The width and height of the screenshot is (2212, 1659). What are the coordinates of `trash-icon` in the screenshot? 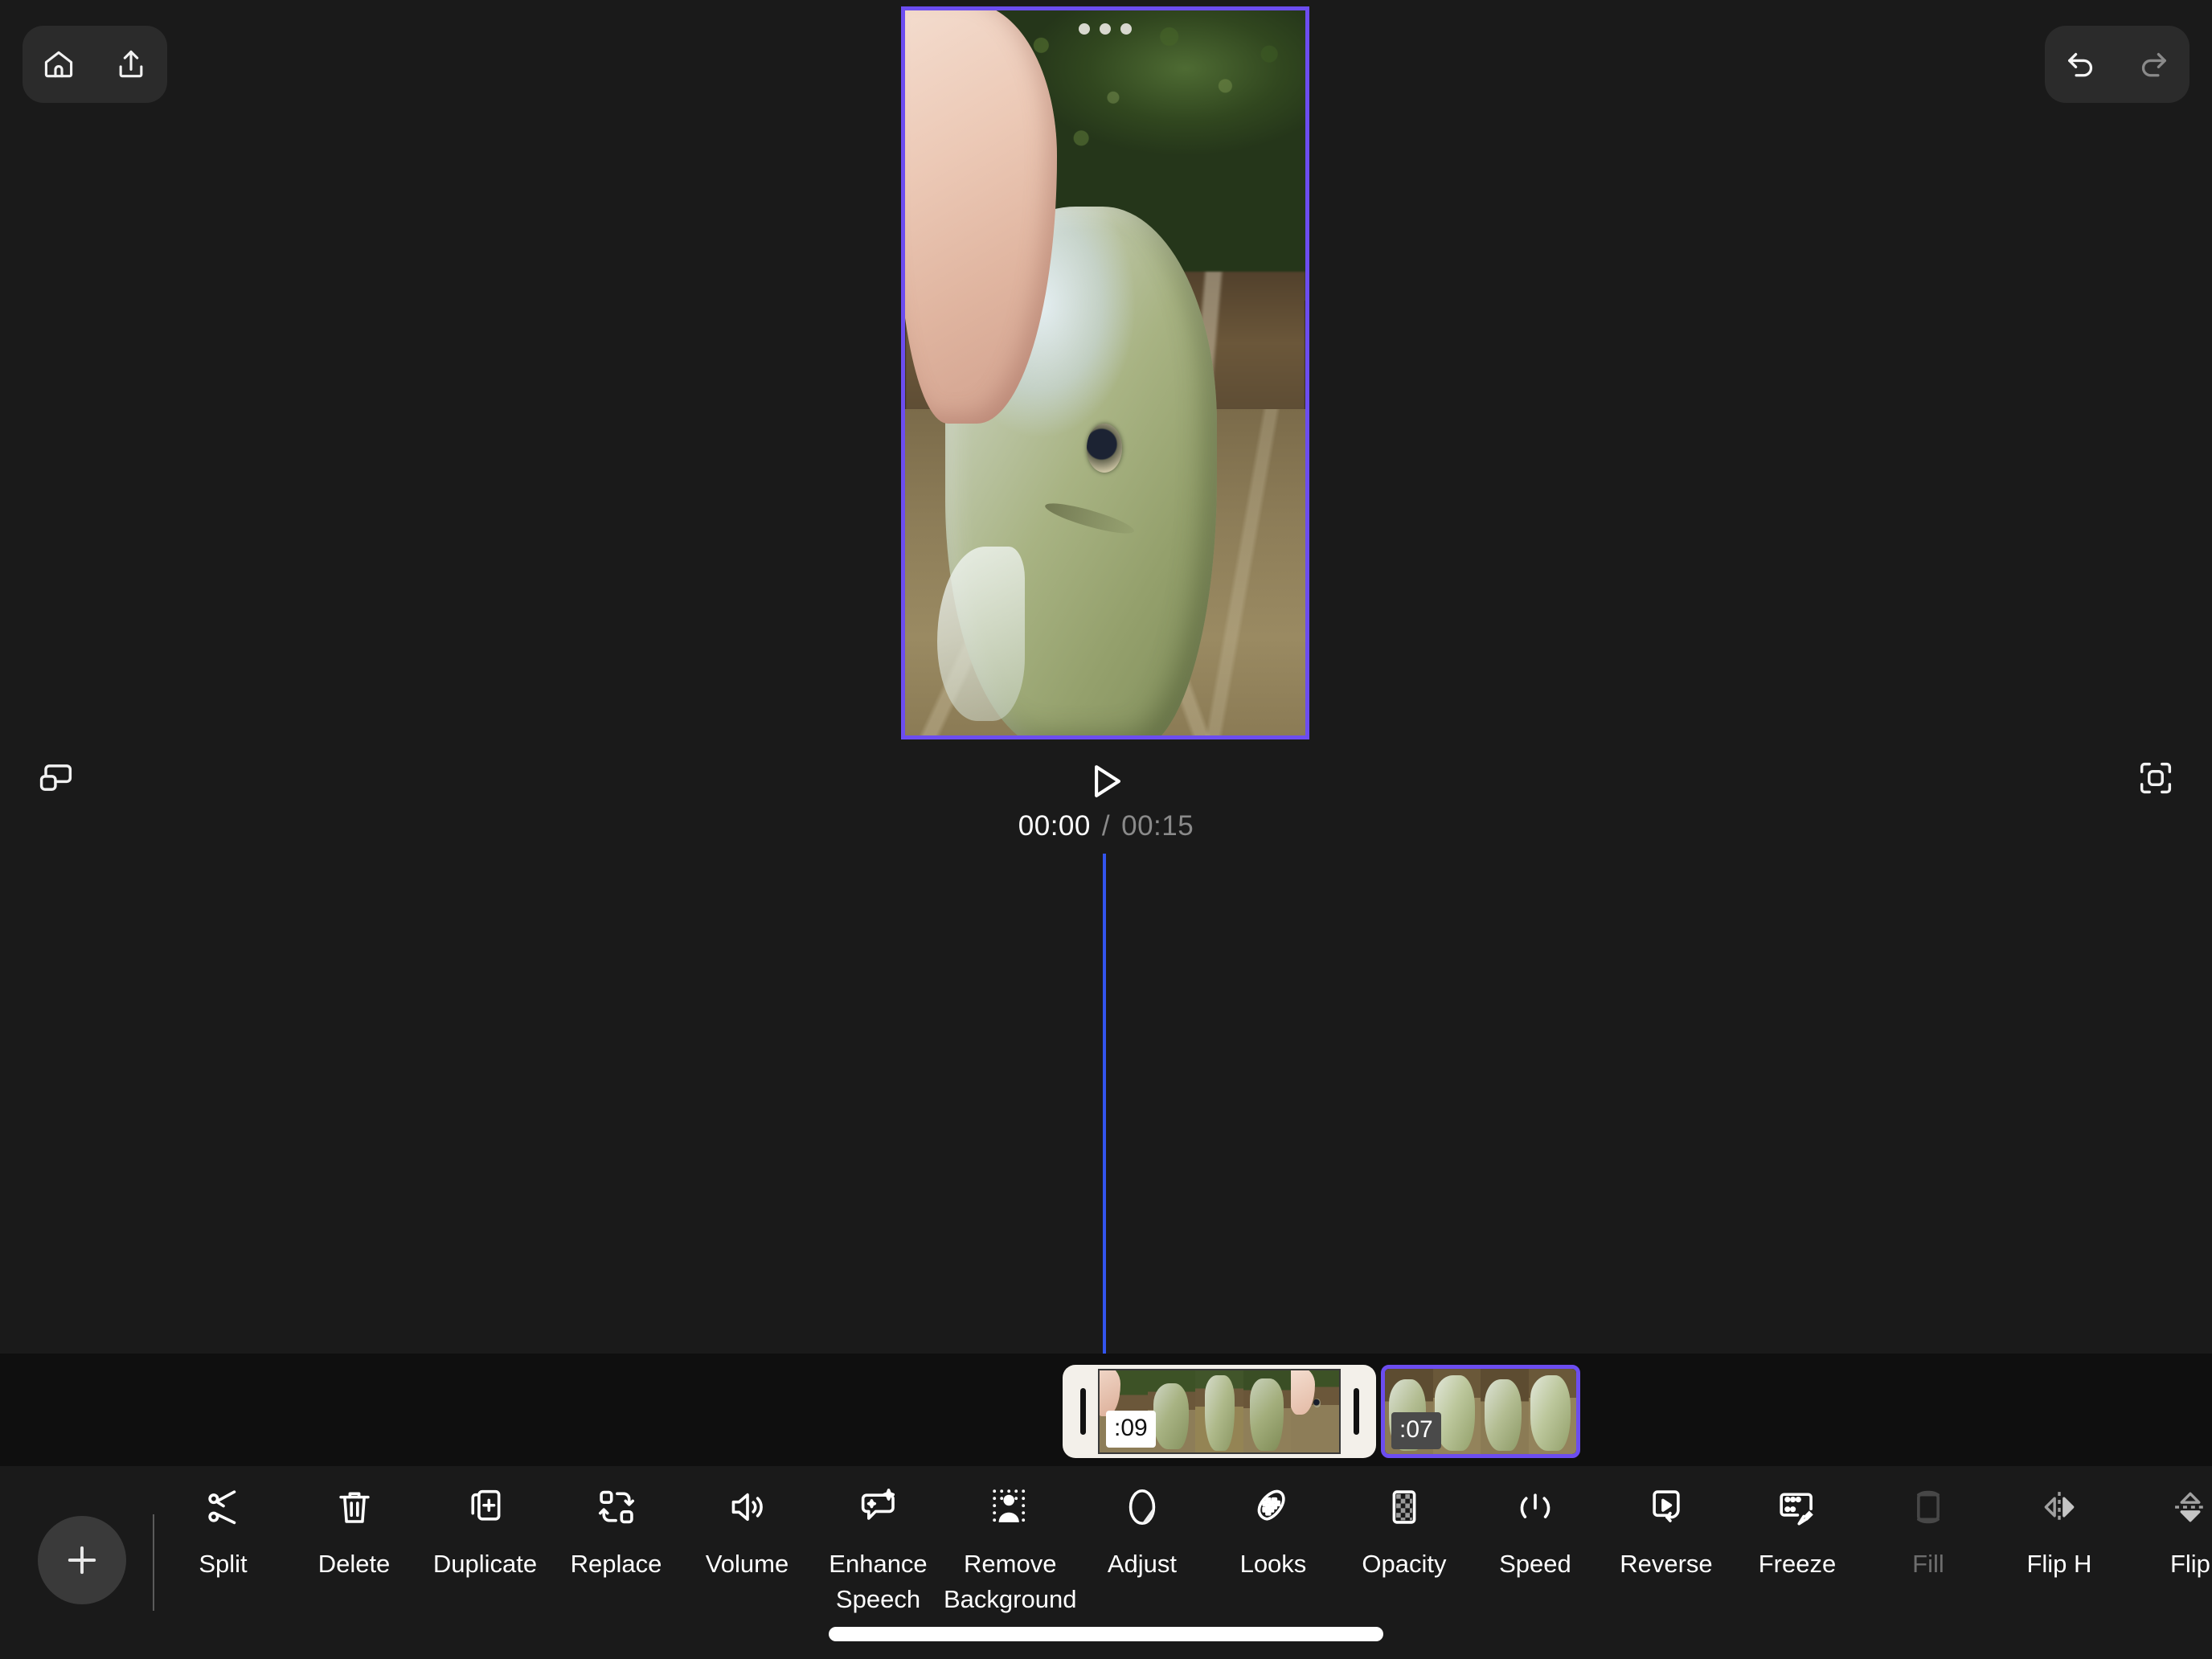 It's located at (354, 1507).